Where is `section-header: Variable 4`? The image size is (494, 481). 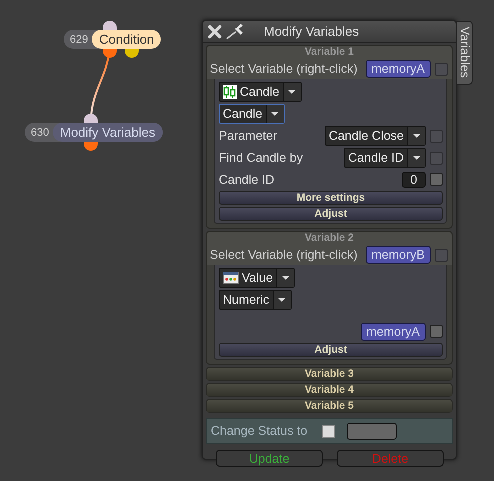 section-header: Variable 4 is located at coordinates (329, 390).